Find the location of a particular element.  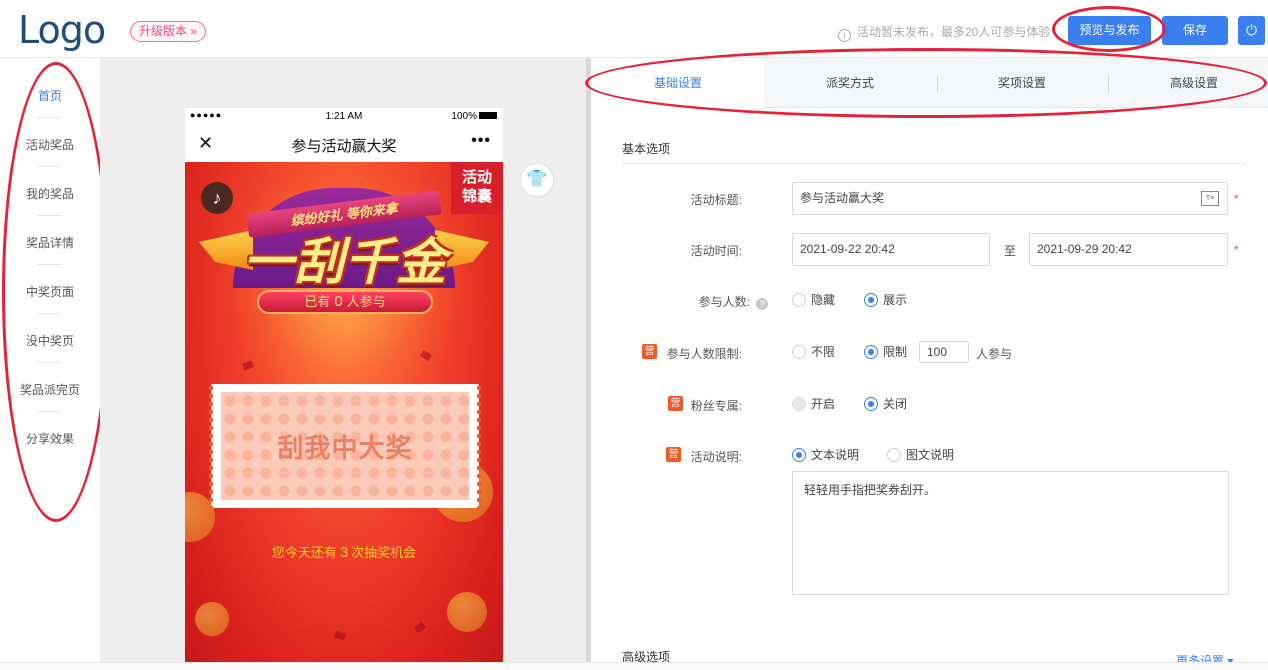

limit-limited-radio: 限制 is located at coordinates (885, 352).